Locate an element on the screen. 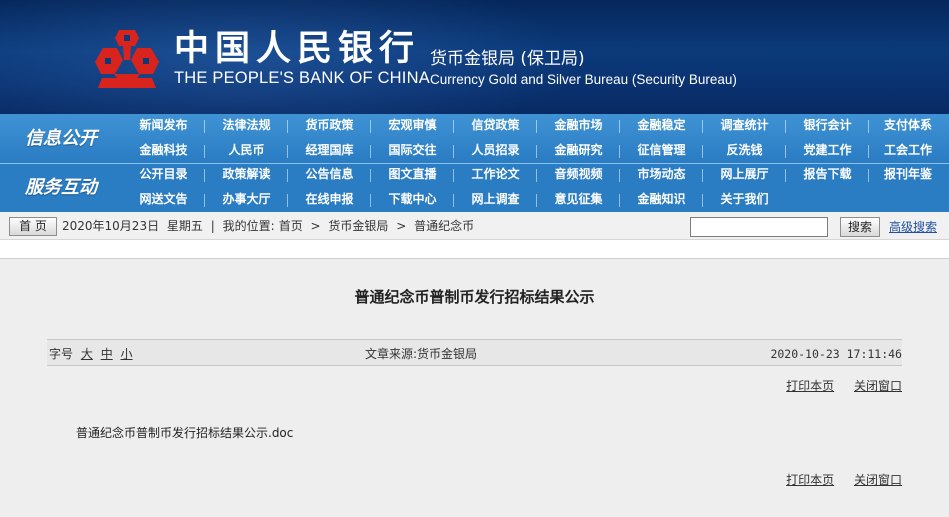  article-datetime: 2020-10-23 17:11:46 is located at coordinates (836, 354).